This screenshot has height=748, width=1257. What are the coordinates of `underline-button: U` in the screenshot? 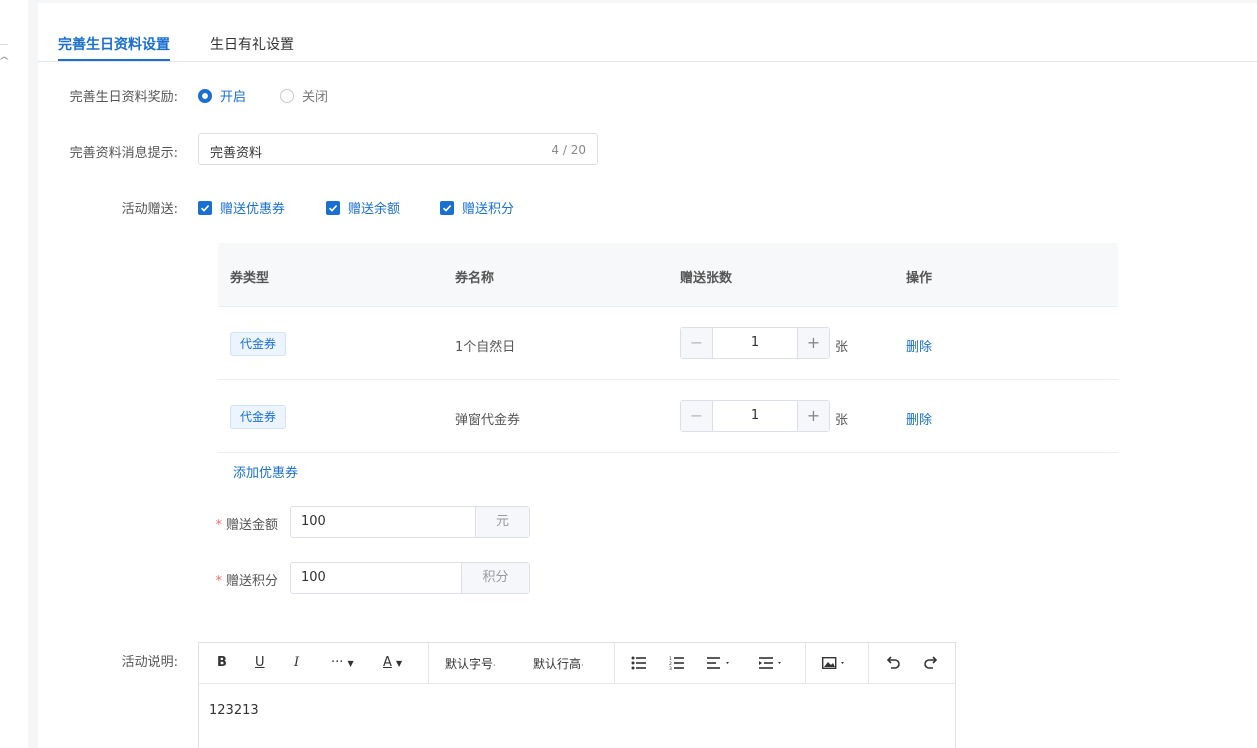 It's located at (260, 662).